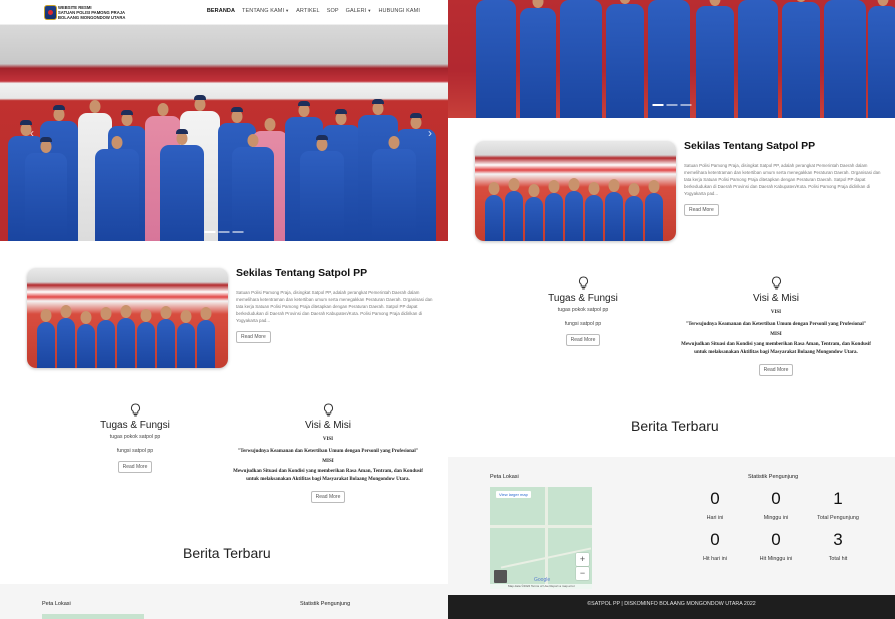 The image size is (895, 619). I want to click on nav-item-label: TENTANG KAMI, so click(263, 11).